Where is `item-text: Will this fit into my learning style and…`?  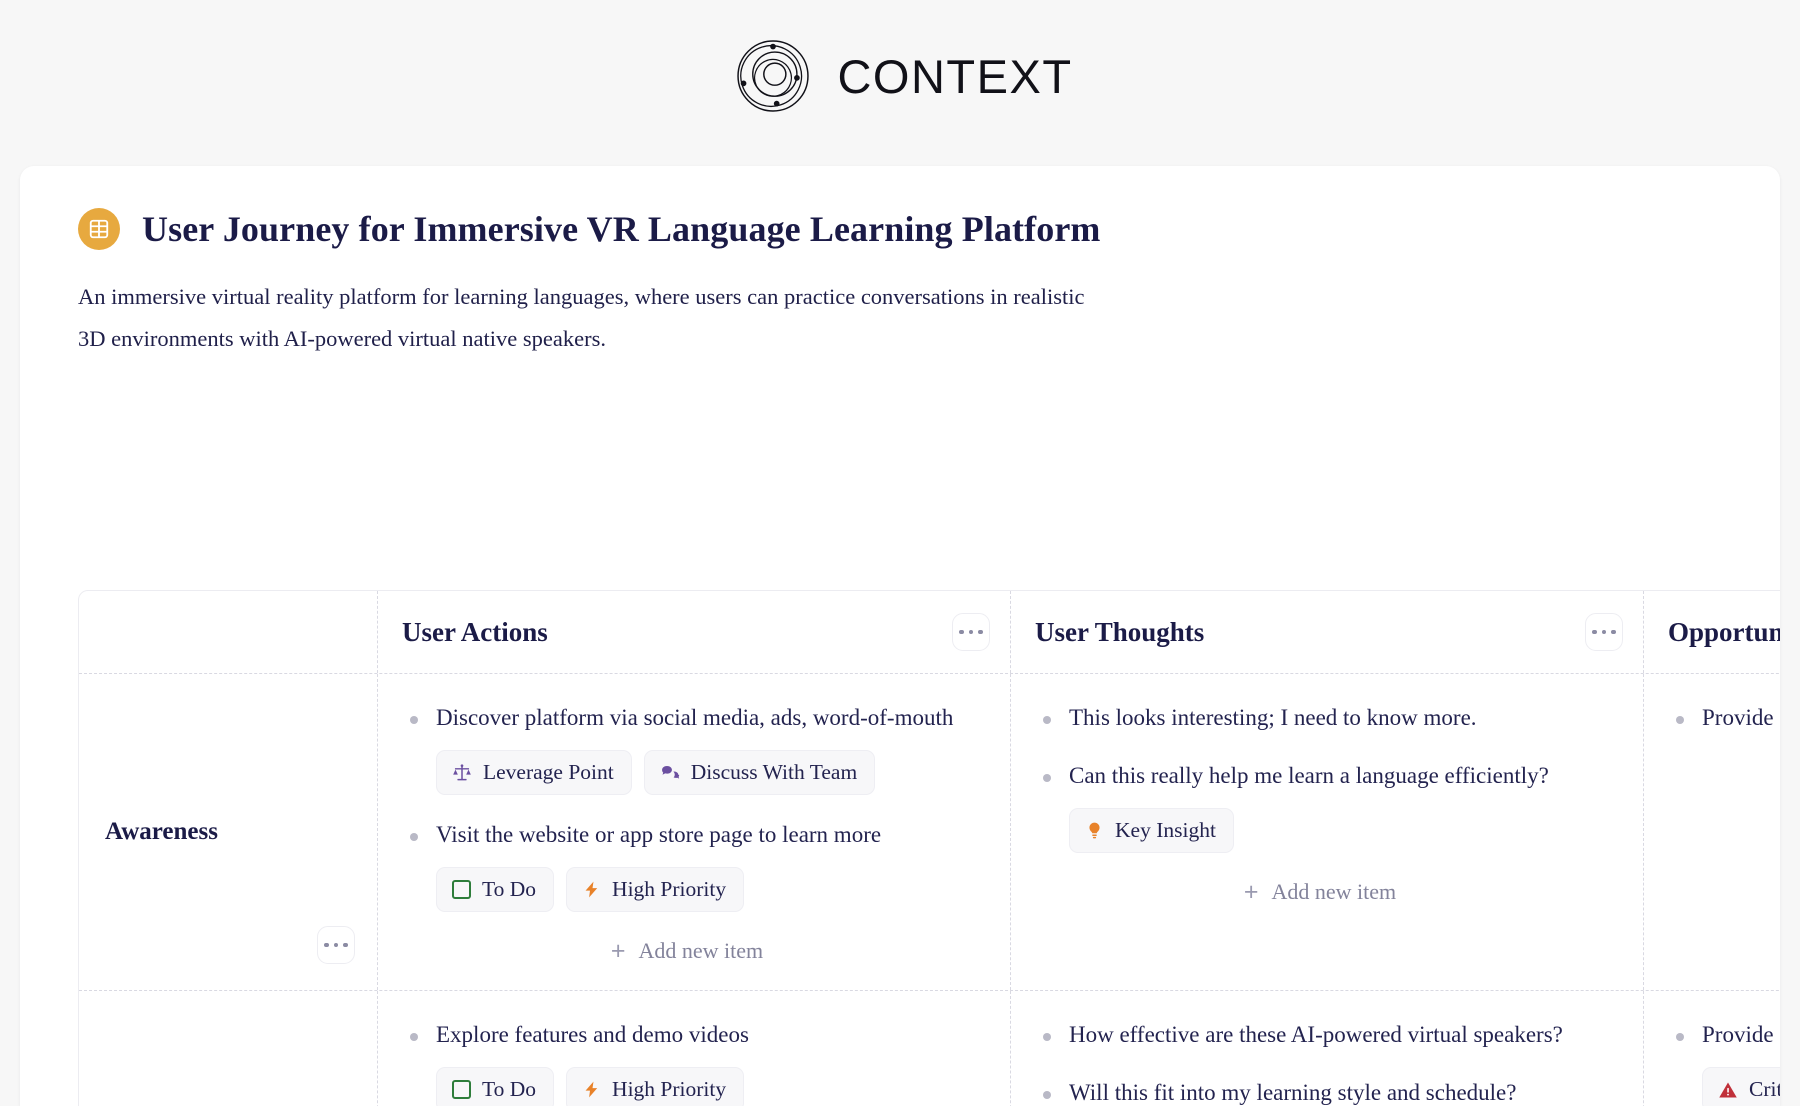 item-text: Will this fit into my learning style and… is located at coordinates (1293, 1092).